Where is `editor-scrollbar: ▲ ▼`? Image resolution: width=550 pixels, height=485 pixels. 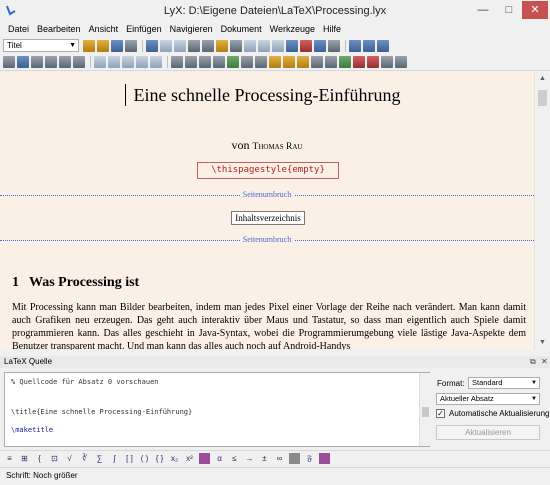
editor-scrollbar: ▲ ▼ is located at coordinates (542, 211).